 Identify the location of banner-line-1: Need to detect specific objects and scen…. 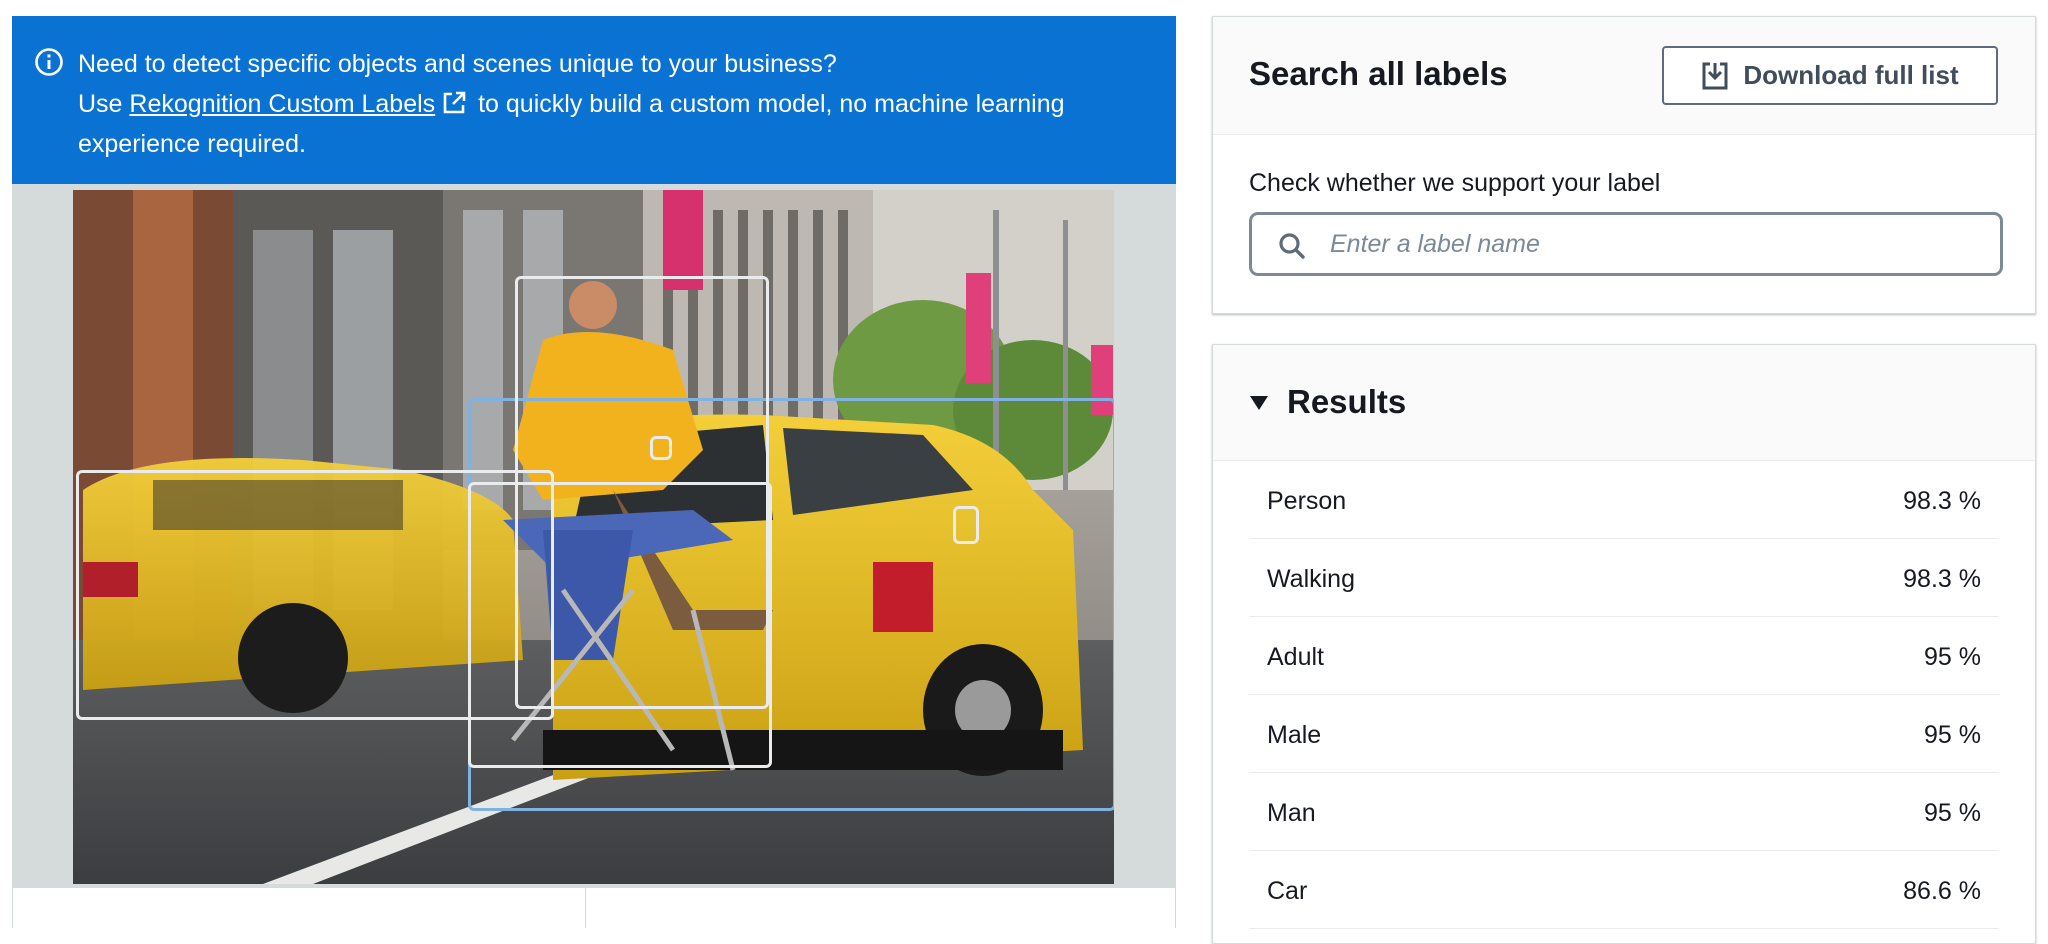
(457, 64).